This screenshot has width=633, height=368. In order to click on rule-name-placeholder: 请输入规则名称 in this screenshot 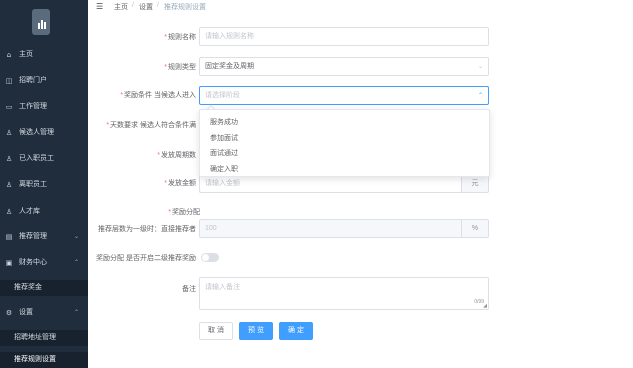, I will do `click(229, 36)`.